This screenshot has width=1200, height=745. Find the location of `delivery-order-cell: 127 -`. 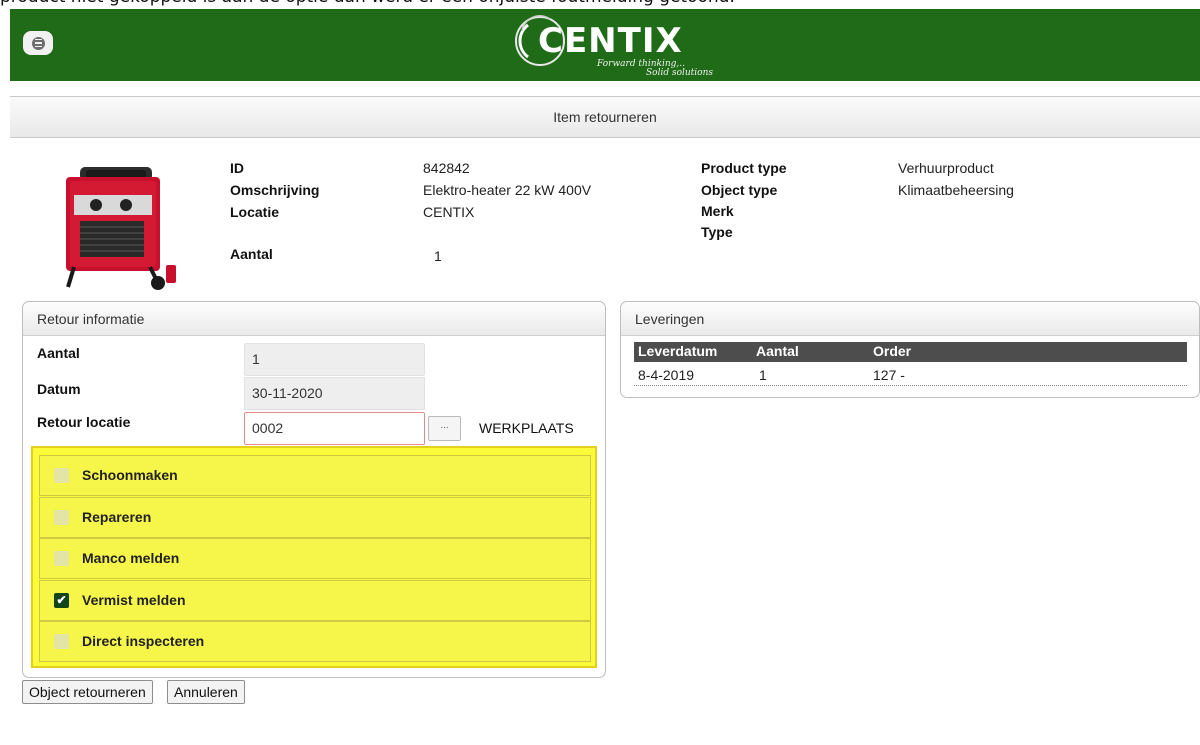

delivery-order-cell: 127 - is located at coordinates (889, 375).